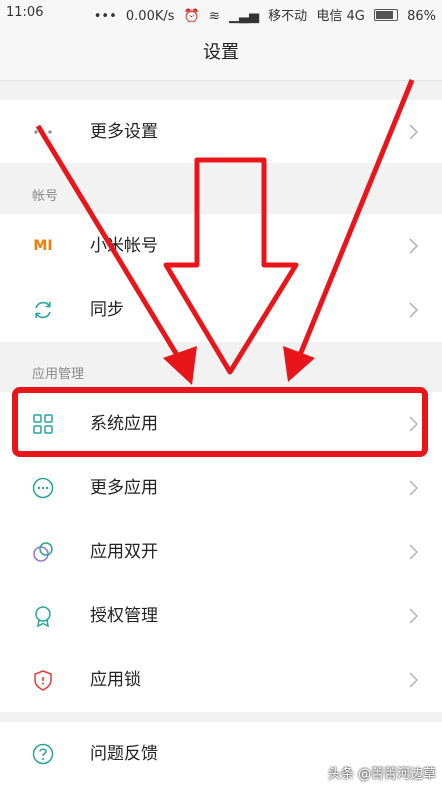  I want to click on left-arrow-line, so click(109, 243).